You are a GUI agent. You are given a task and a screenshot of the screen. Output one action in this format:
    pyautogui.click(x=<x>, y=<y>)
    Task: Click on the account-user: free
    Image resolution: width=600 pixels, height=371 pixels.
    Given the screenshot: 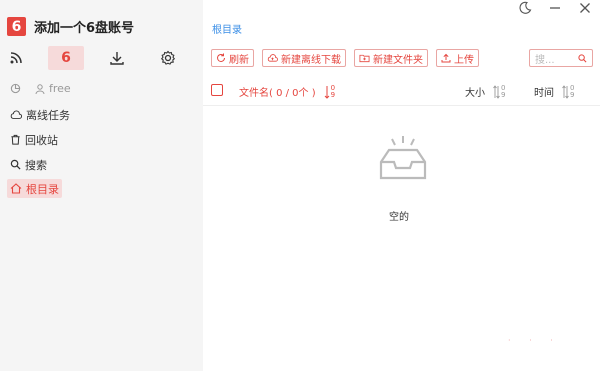 What is the action you would take?
    pyautogui.click(x=53, y=88)
    